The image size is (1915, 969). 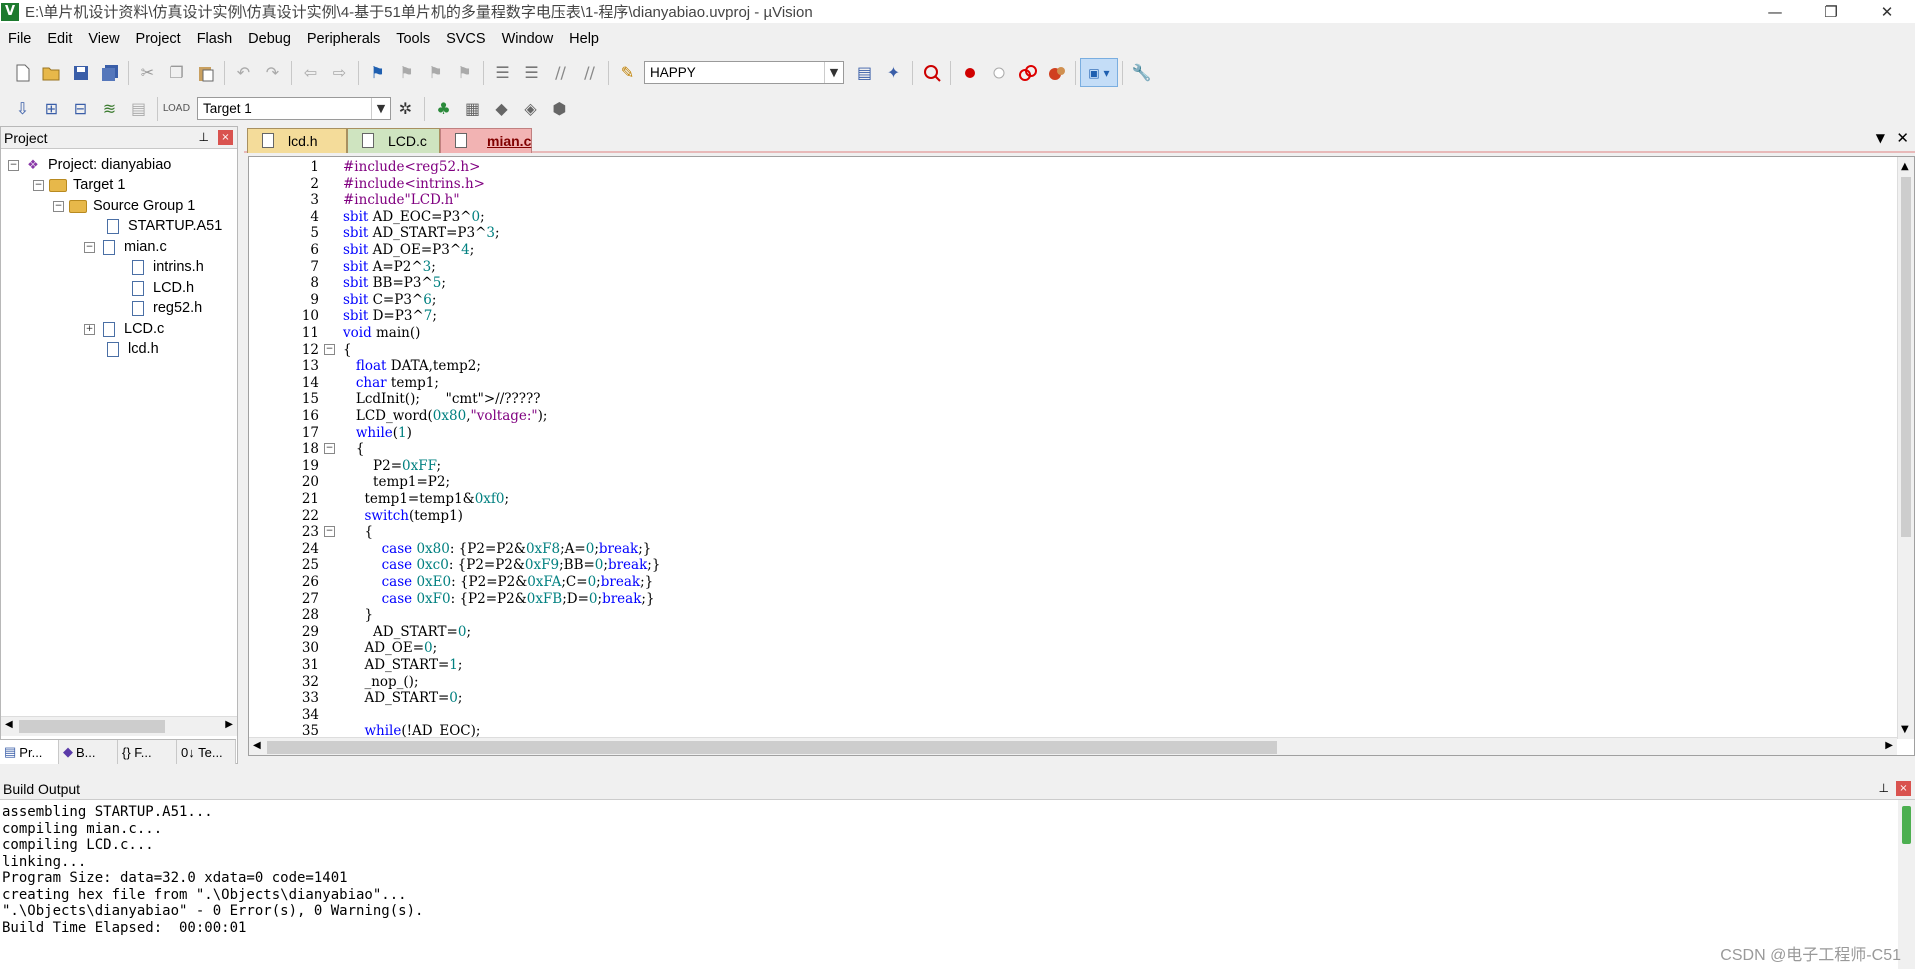 I want to click on expand-icon: +, so click(x=89, y=329).